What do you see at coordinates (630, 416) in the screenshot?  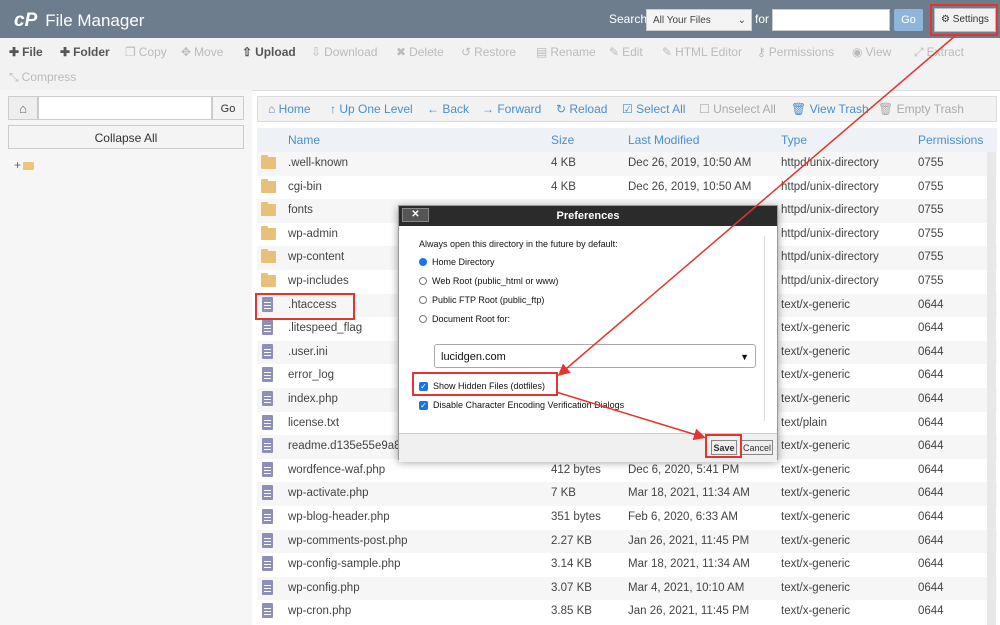 I see `arrow-checkbox-to-save` at bounding box center [630, 416].